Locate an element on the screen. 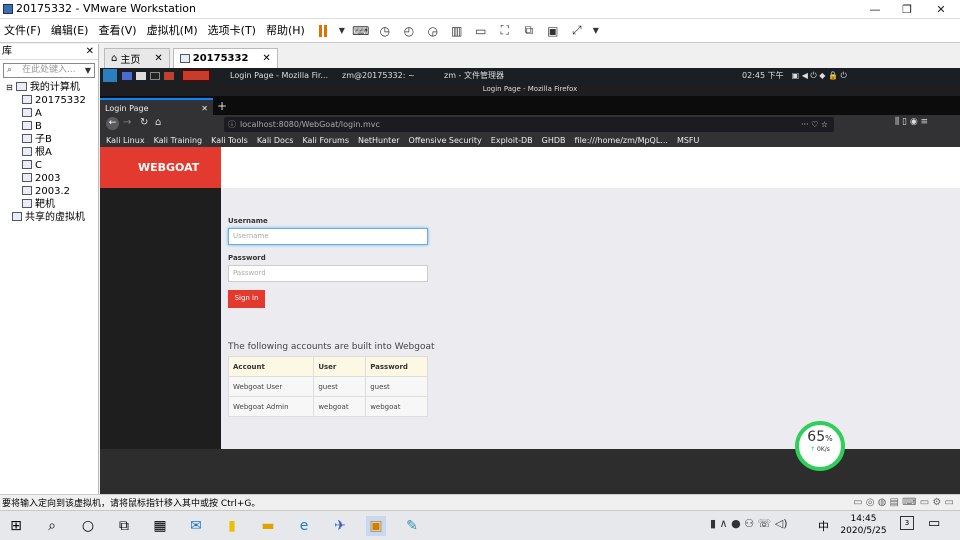 Image resolution: width=960 pixels, height=540 pixels. fullscreen-icon: ⛶ is located at coordinates (505, 31).